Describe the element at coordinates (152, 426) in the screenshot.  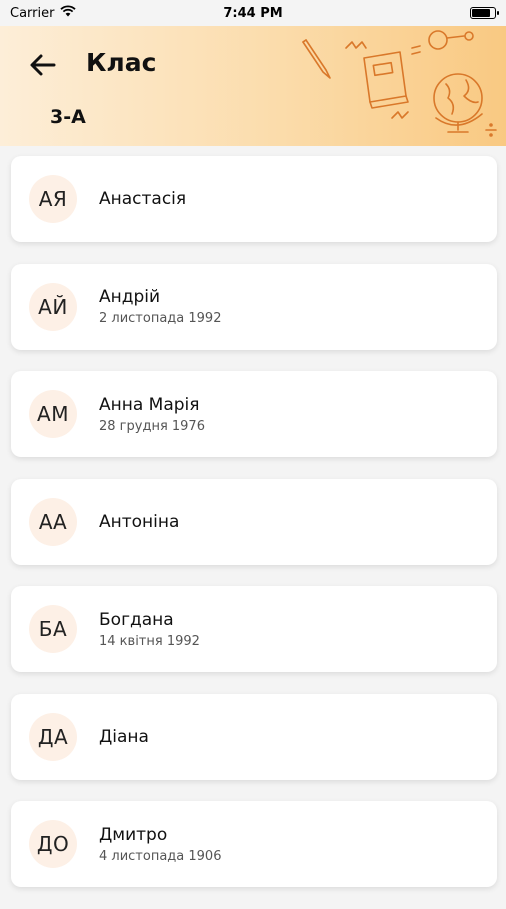
I see `student-birthdate: 28 грудня 1976` at that location.